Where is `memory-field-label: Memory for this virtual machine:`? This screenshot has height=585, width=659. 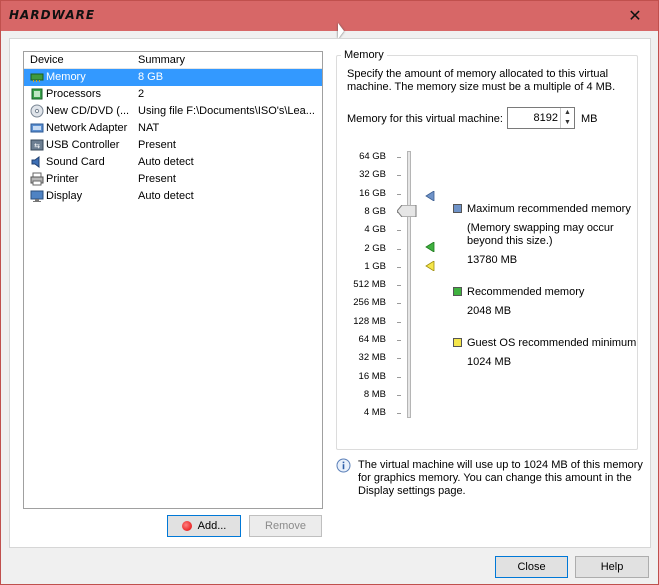 memory-field-label: Memory for this virtual machine: is located at coordinates (425, 119).